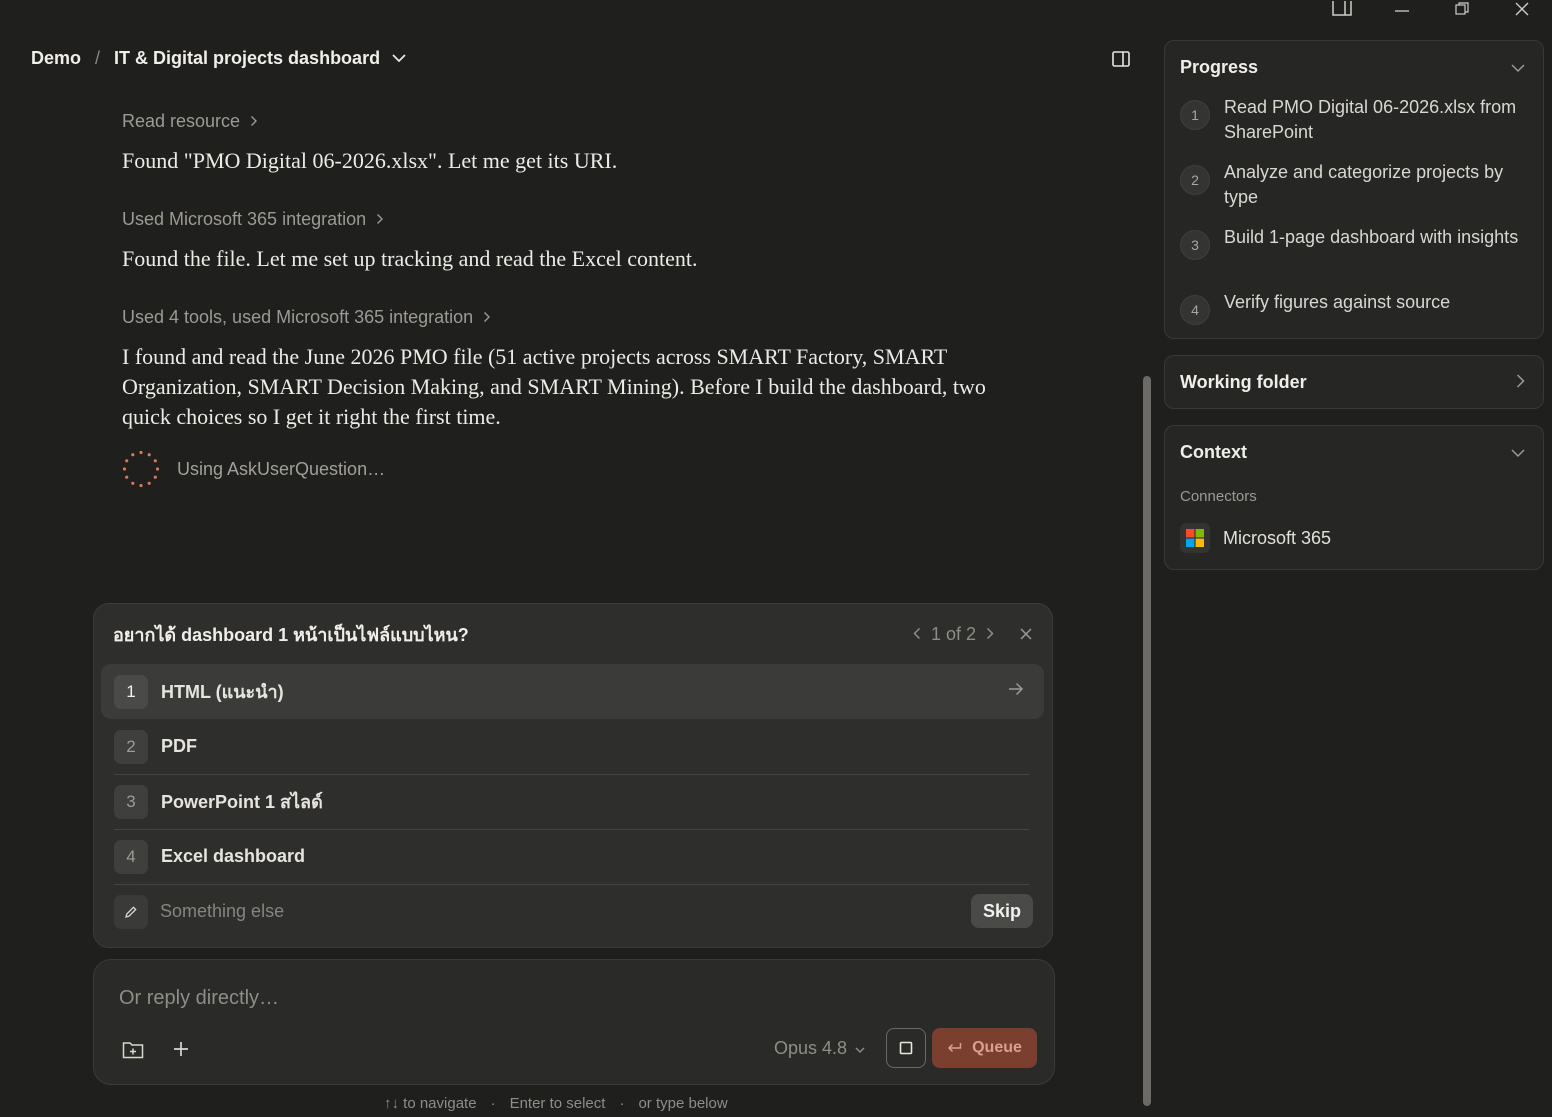 The image size is (1552, 1117). I want to click on plus-icon, so click(181, 1049).